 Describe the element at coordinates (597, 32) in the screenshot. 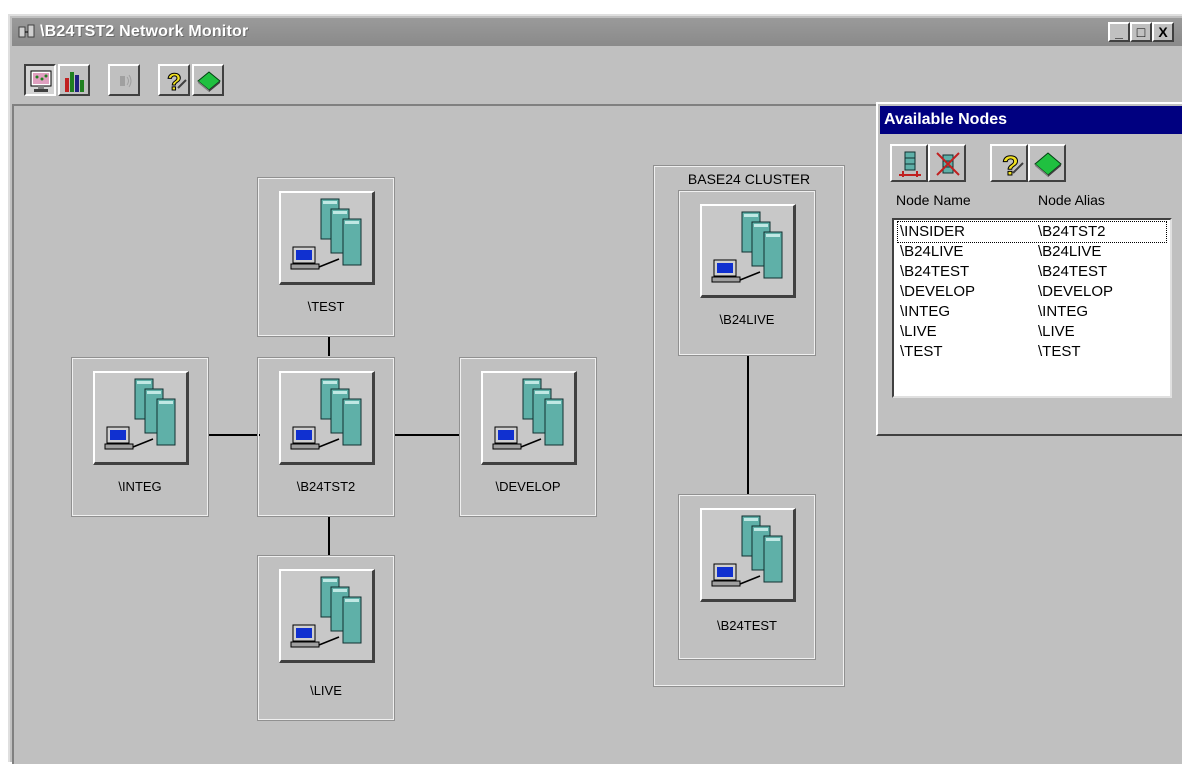

I see `title-bar: \B24TST2 Network Monitor _ □ X` at that location.